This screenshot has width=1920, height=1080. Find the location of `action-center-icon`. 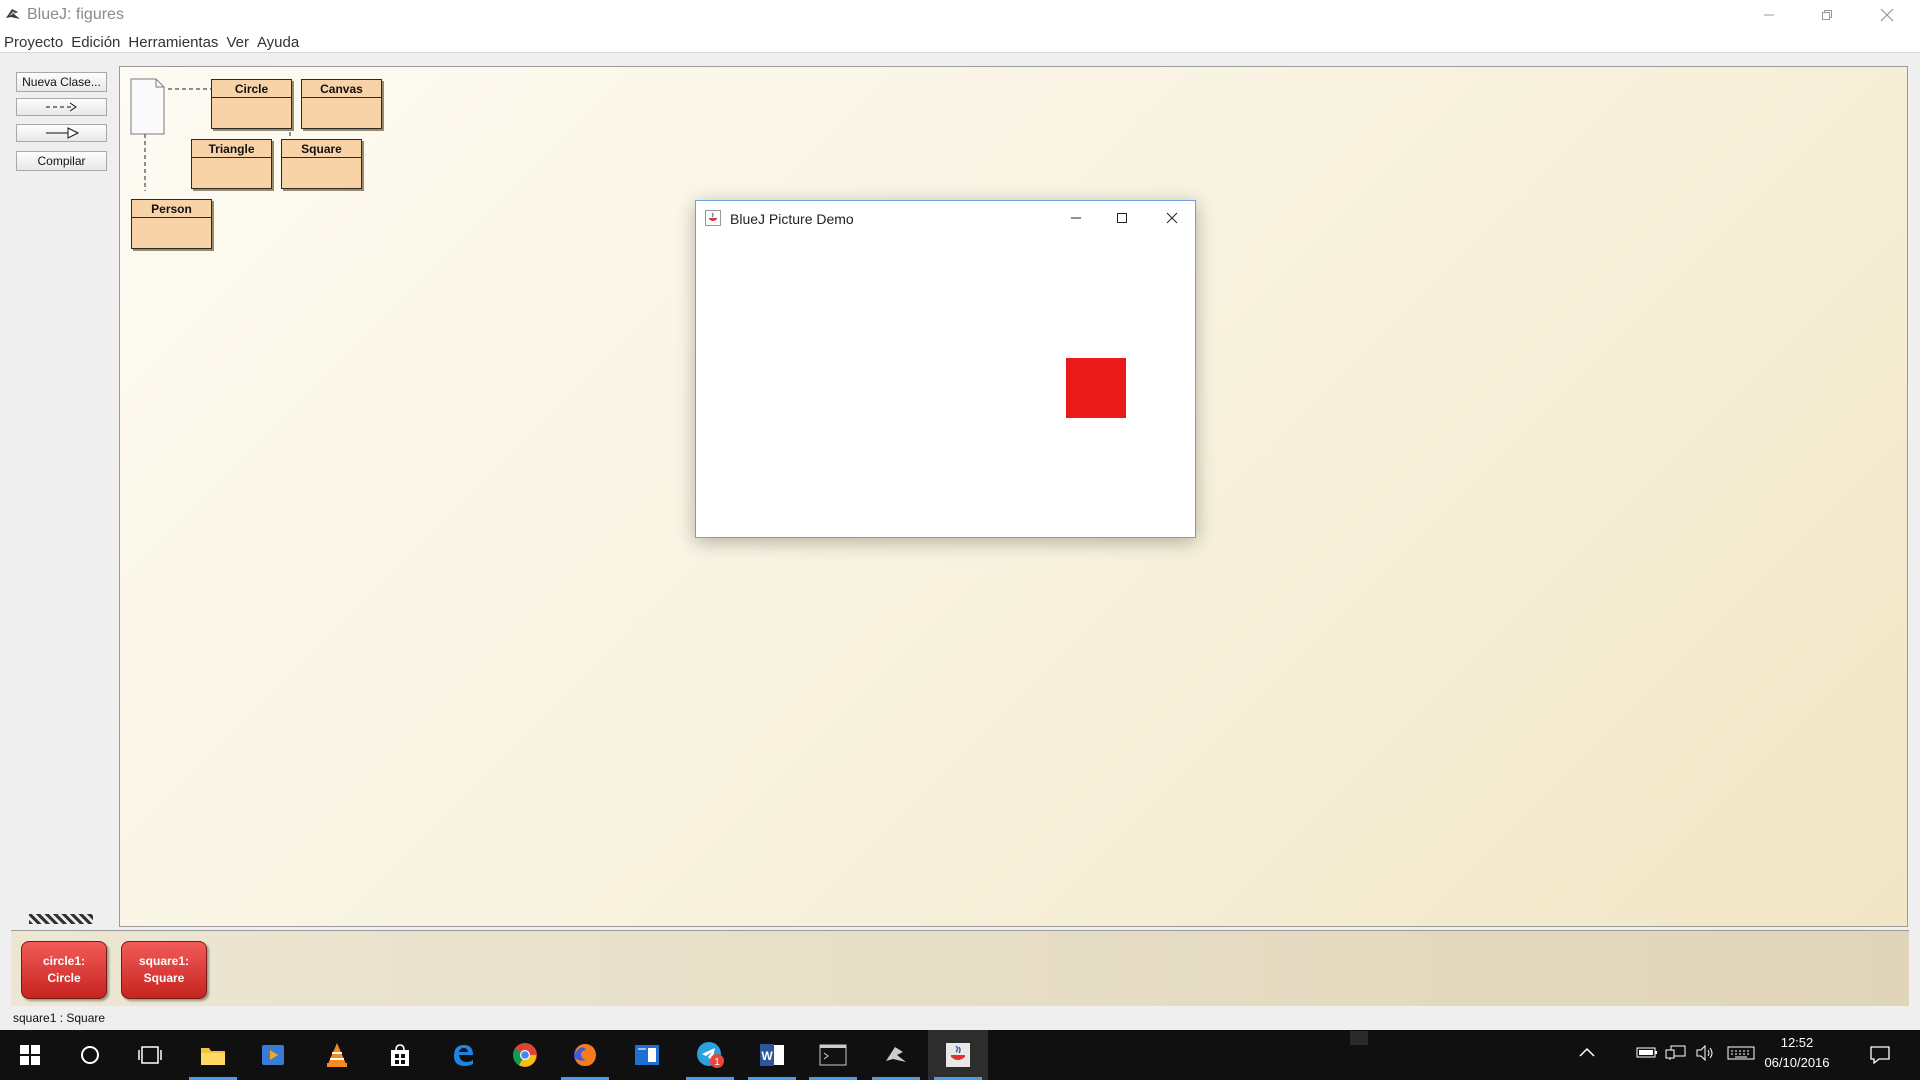

action-center-icon is located at coordinates (1880, 1055).